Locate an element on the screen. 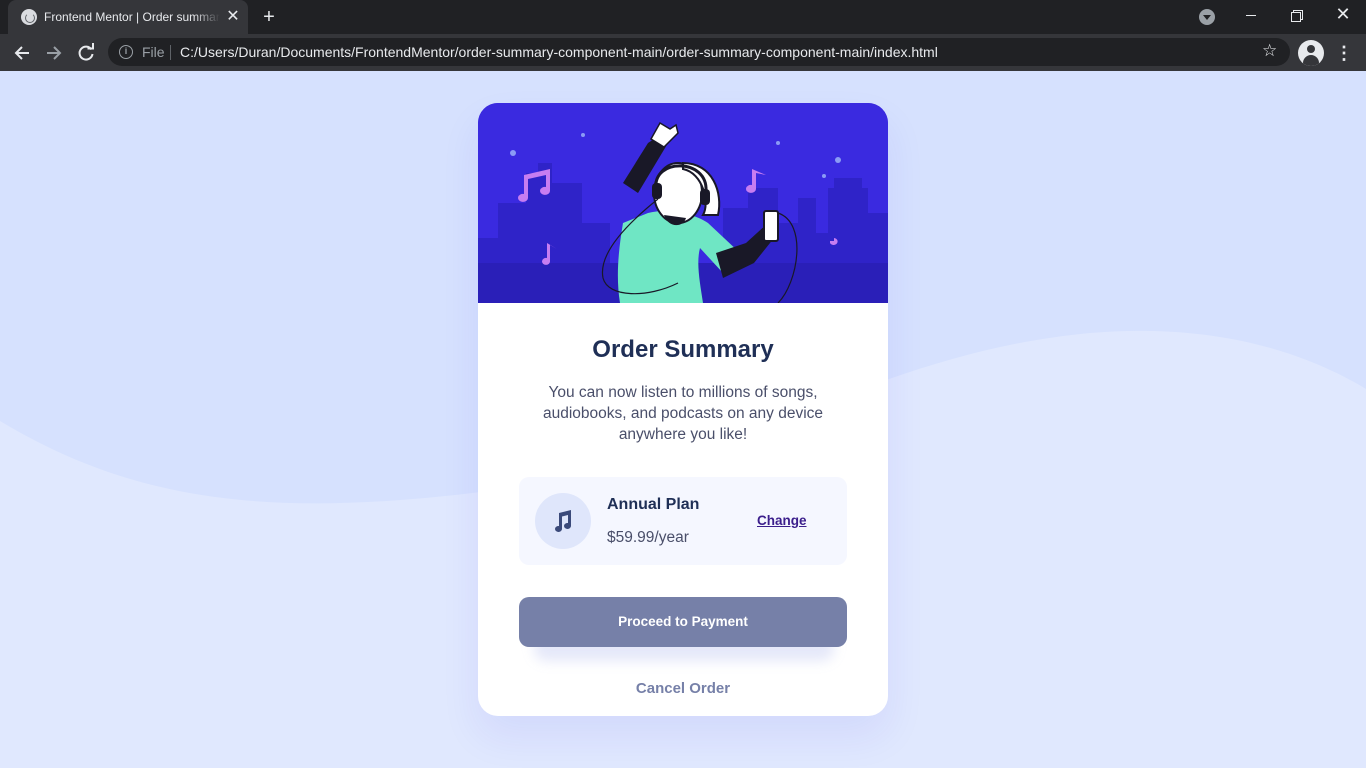 This screenshot has width=1366, height=768. browser-tab: Frontend Mentor | Order summary ✕ is located at coordinates (128, 17).